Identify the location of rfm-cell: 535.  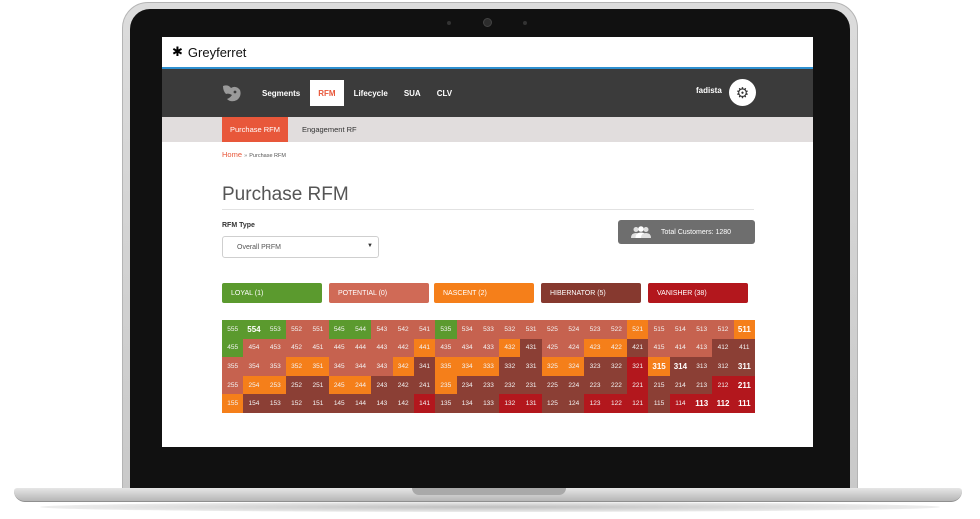
(446, 329).